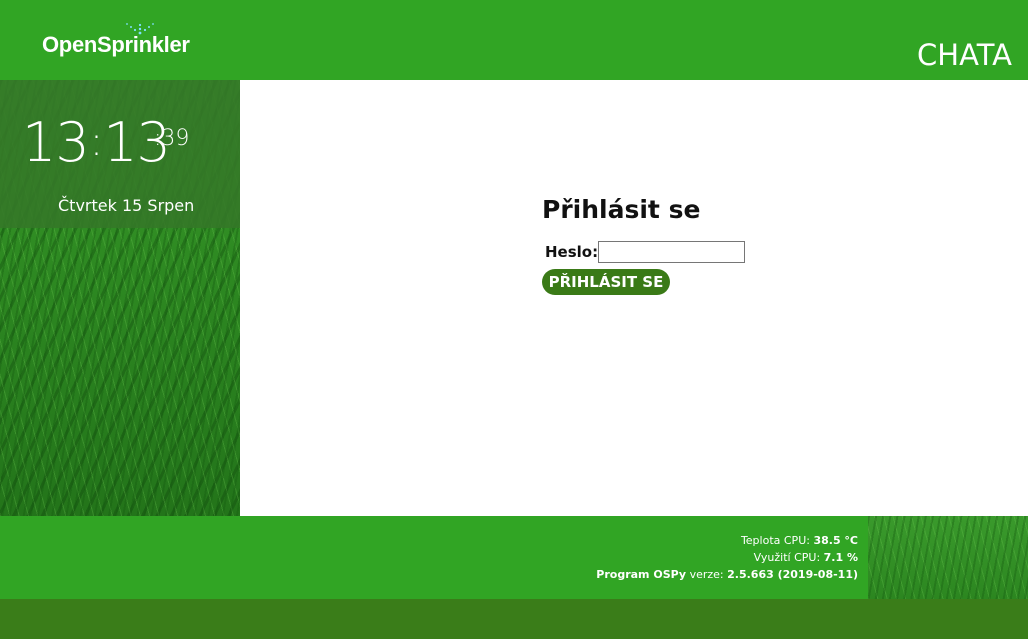 The height and width of the screenshot is (639, 1028). I want to click on clock-time: 13:13, so click(96, 143).